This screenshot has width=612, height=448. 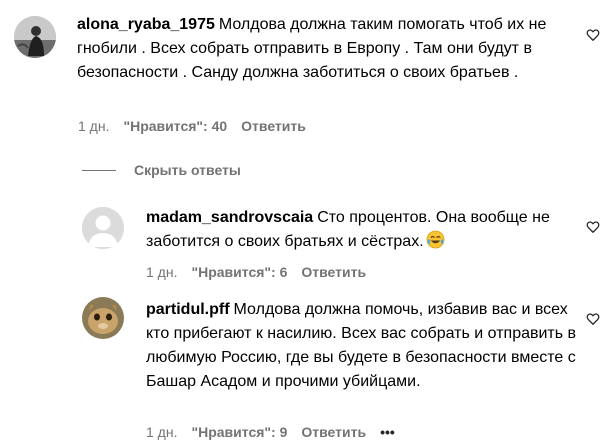 What do you see at coordinates (146, 24) in the screenshot?
I see `comment-username: alona_ryaba_1975` at bounding box center [146, 24].